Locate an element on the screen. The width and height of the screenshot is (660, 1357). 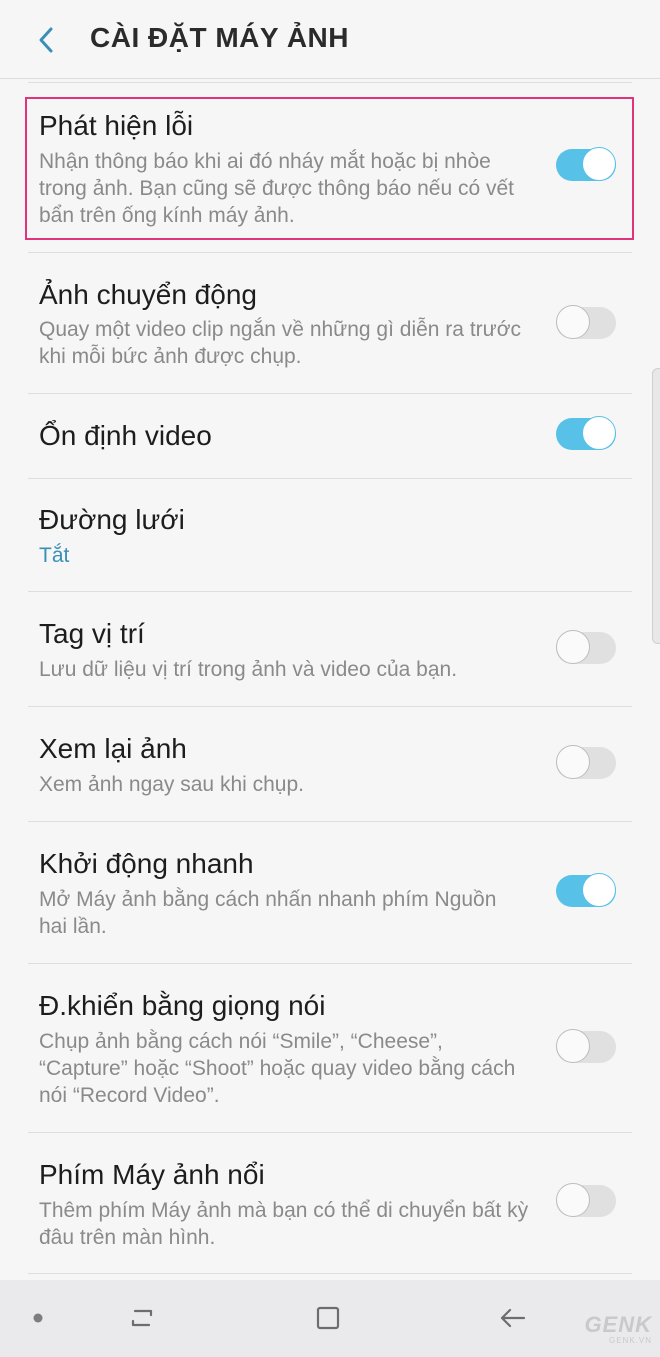
video-stabilization-toggle is located at coordinates (586, 433).